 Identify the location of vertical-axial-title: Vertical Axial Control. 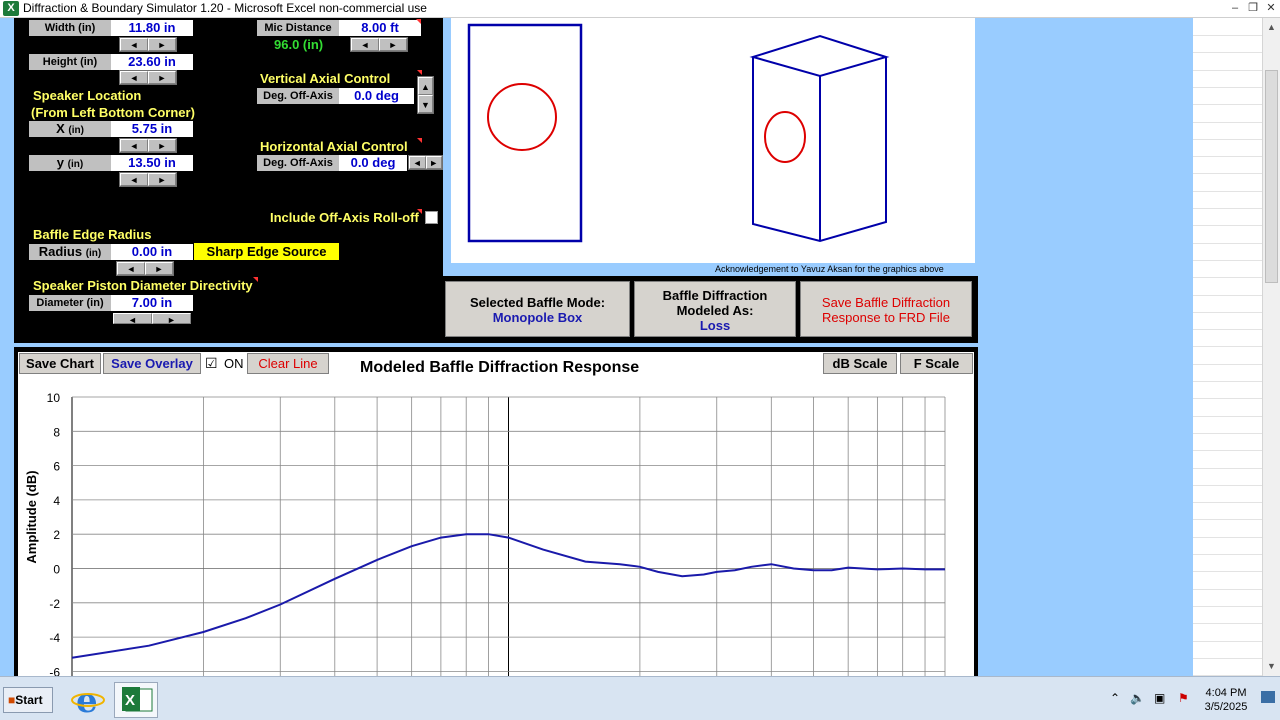
(325, 78).